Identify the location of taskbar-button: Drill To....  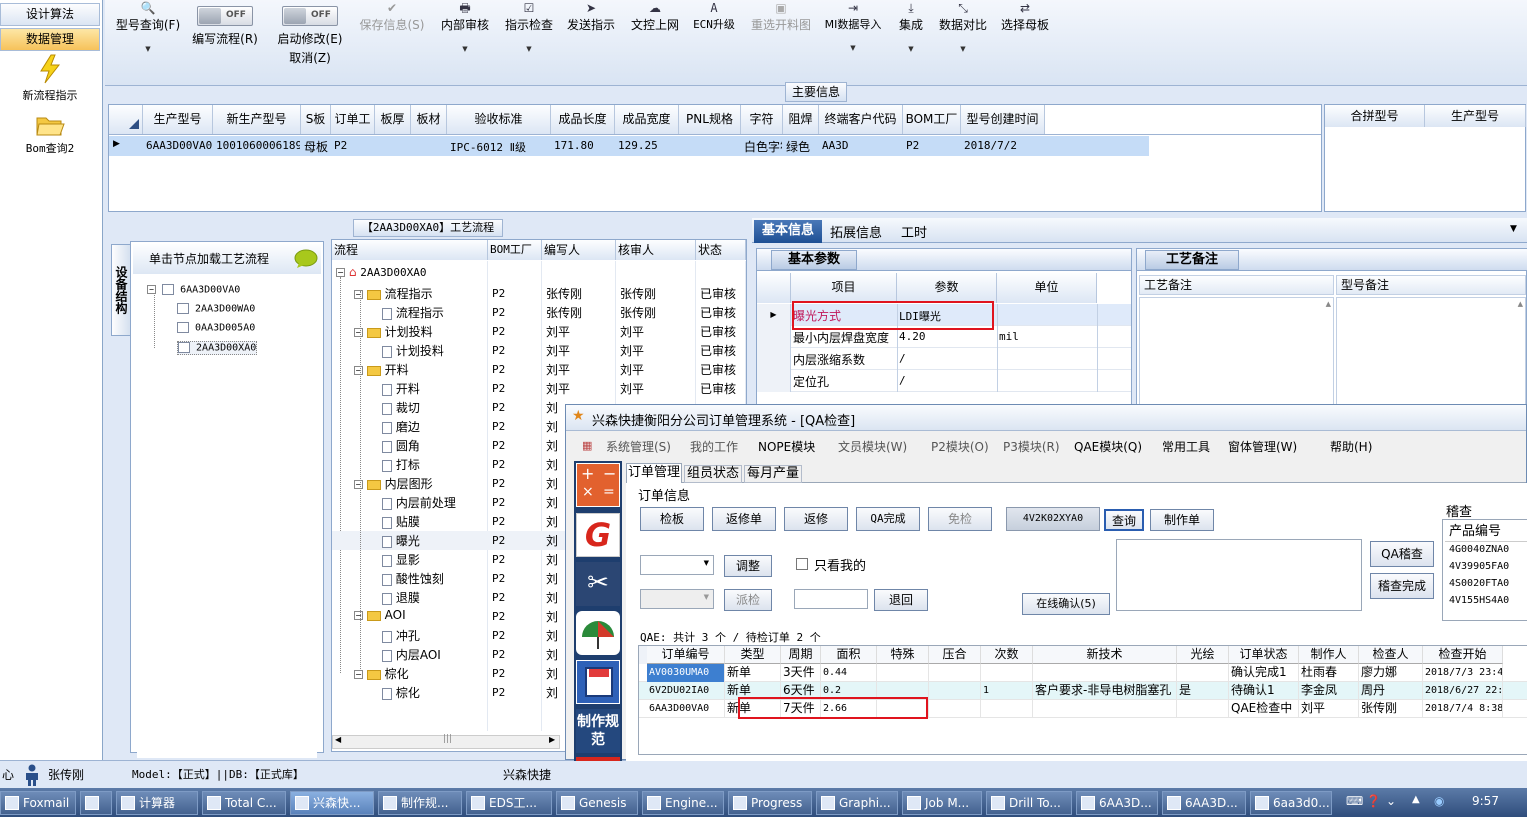
(1029, 803).